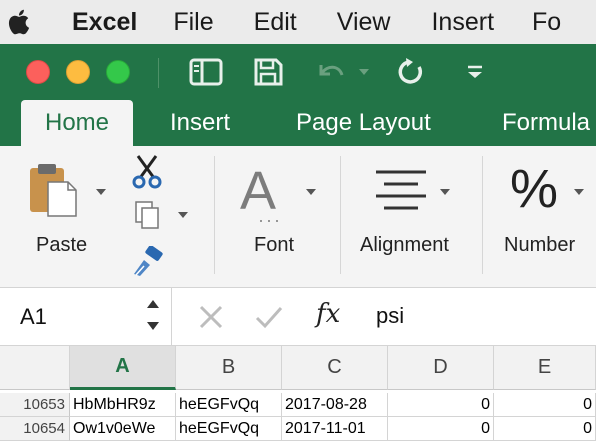  What do you see at coordinates (534, 189) in the screenshot?
I see `number-format-icon: %` at bounding box center [534, 189].